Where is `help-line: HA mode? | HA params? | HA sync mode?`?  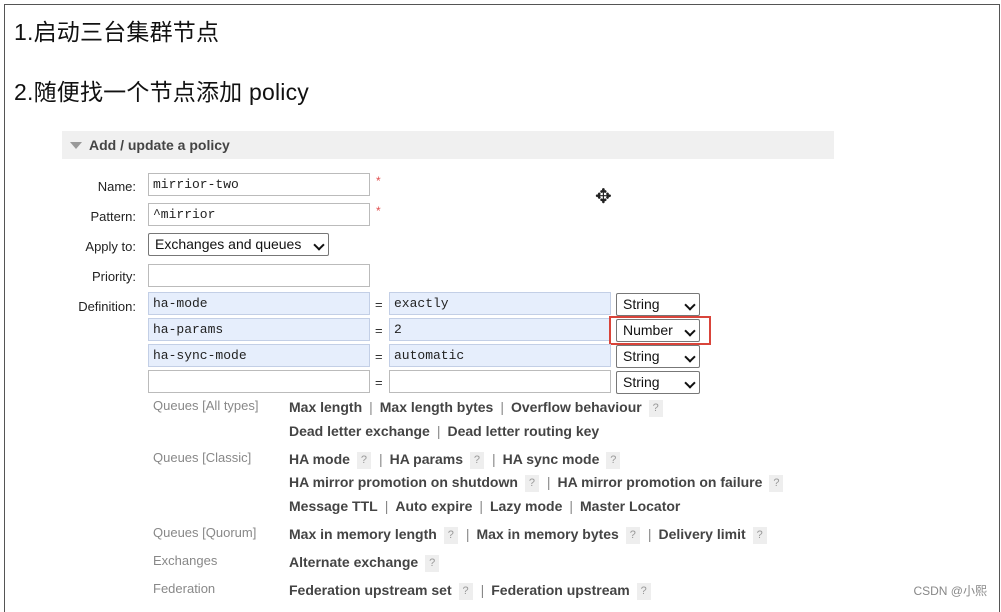
help-line: HA mode? | HA params? | HA sync mode? is located at coordinates (455, 460).